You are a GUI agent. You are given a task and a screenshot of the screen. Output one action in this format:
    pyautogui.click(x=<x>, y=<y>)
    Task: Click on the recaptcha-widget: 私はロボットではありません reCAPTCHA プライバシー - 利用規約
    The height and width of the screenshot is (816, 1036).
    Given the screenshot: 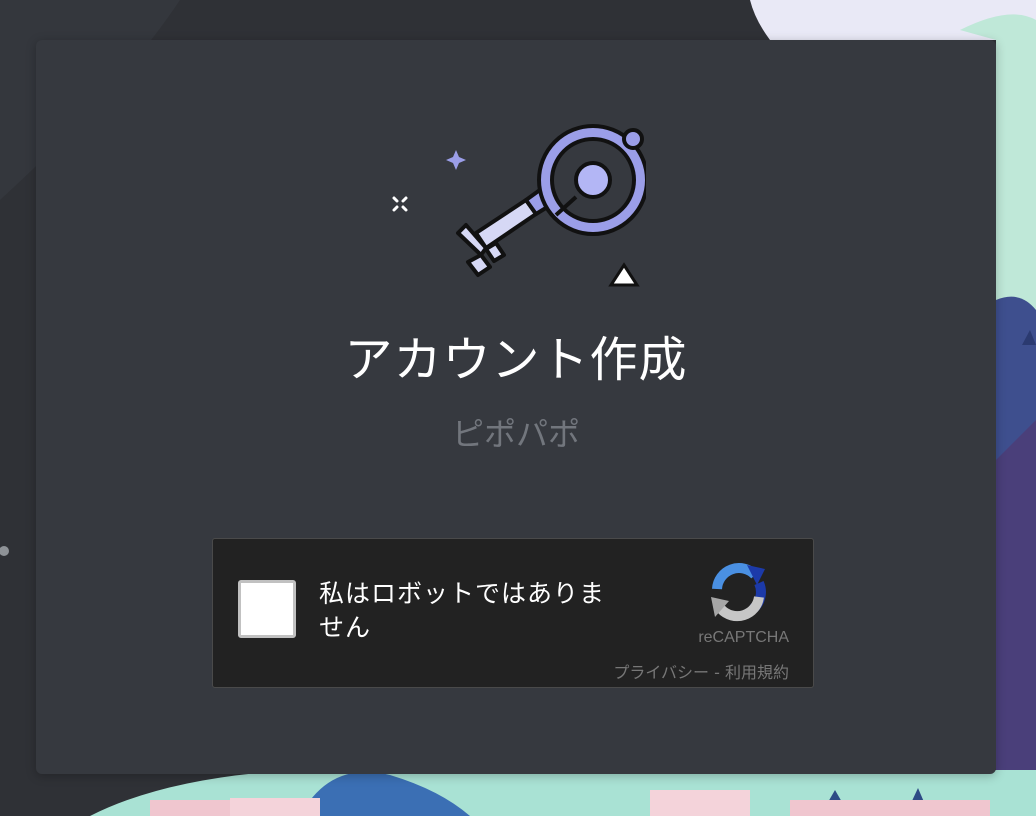 What is the action you would take?
    pyautogui.click(x=513, y=613)
    